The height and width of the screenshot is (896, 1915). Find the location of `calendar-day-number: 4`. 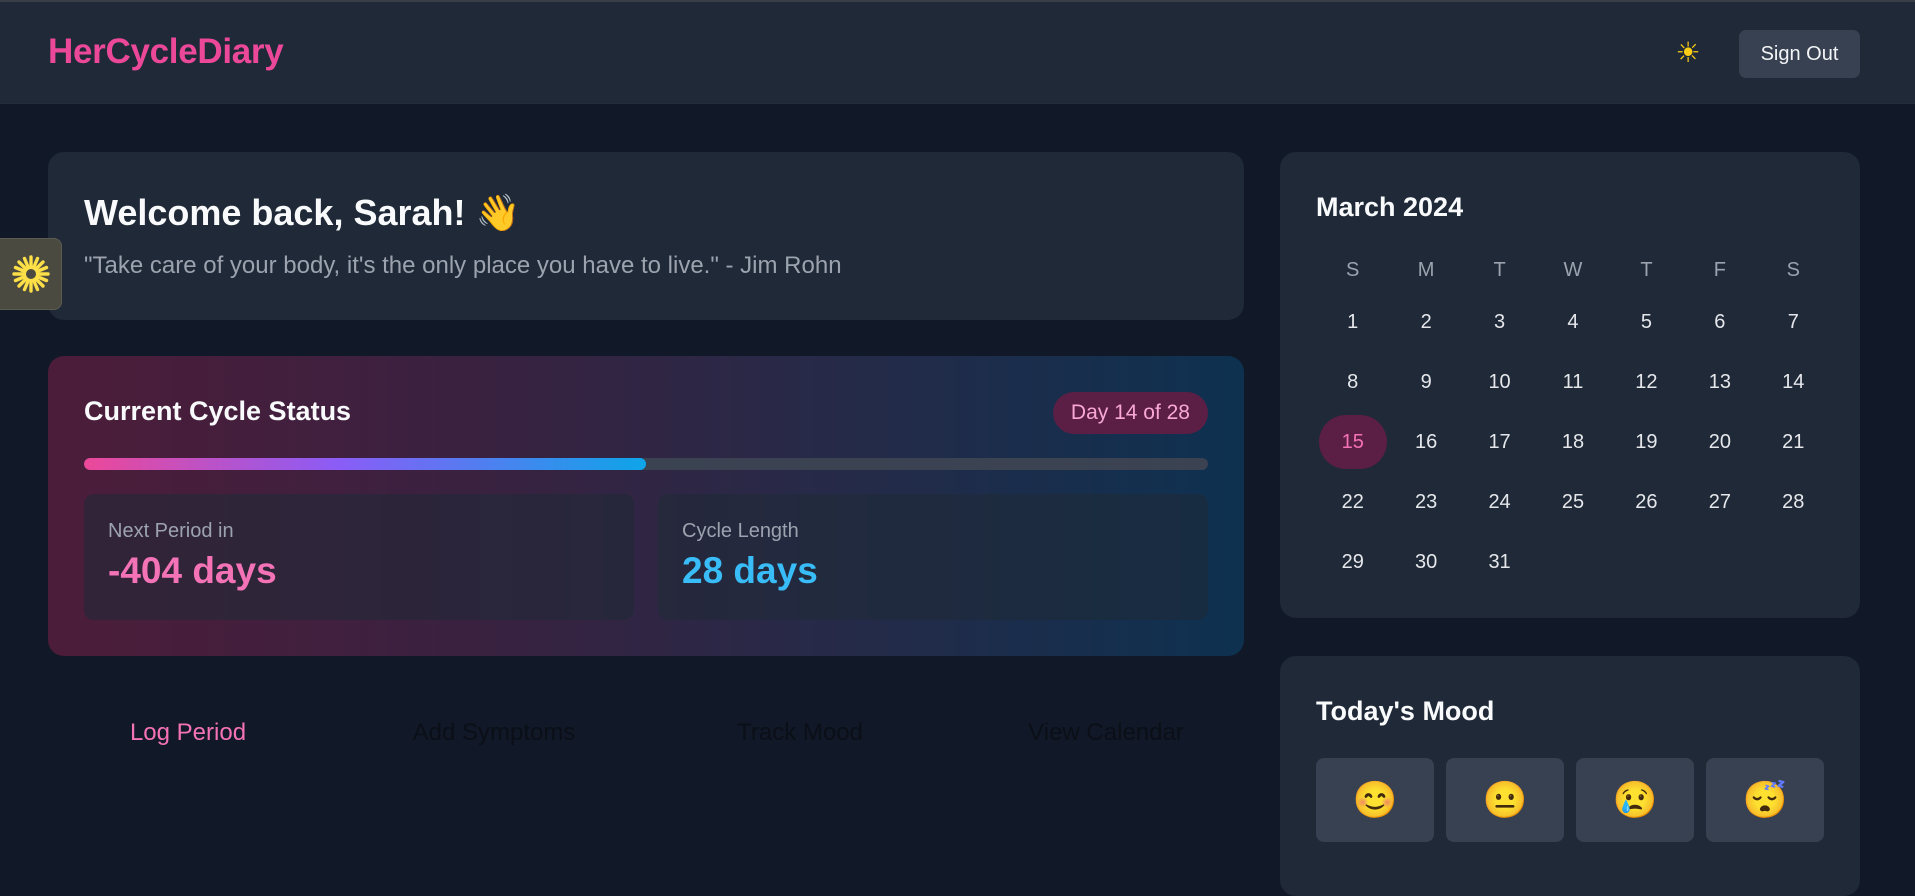

calendar-day-number: 4 is located at coordinates (1573, 321).